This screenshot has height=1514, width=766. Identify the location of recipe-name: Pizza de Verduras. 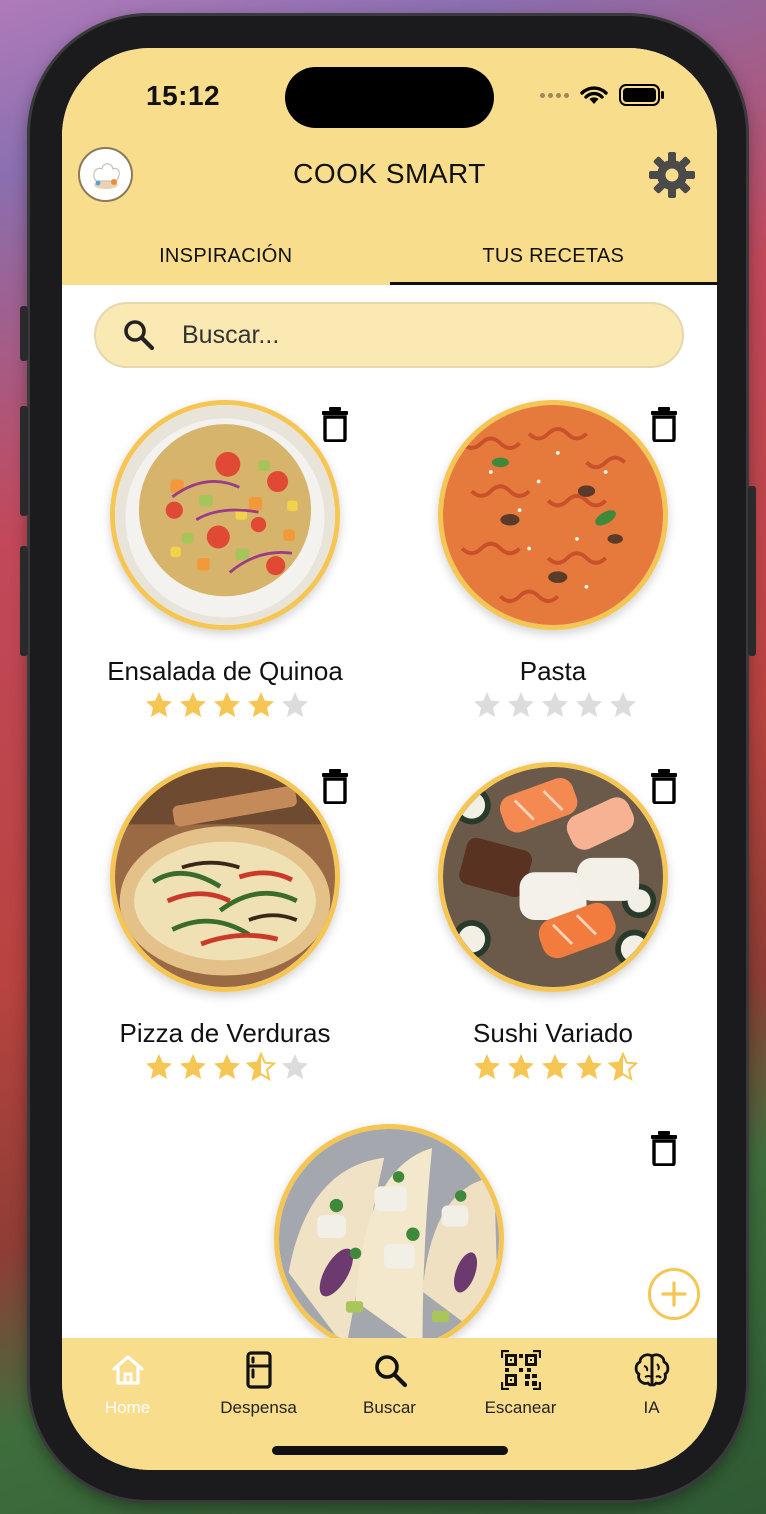
(225, 1033).